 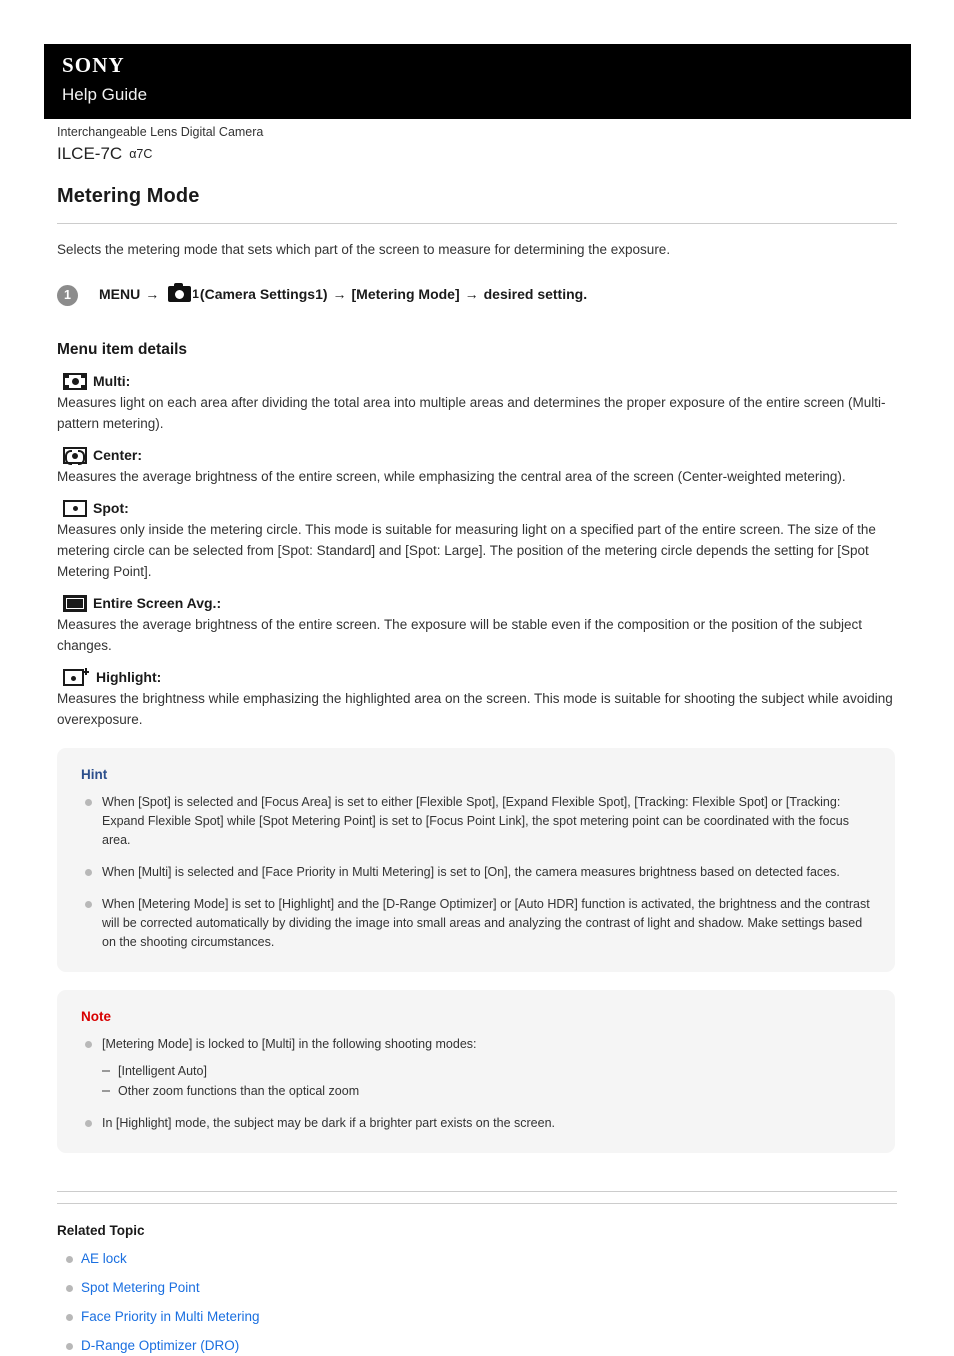 What do you see at coordinates (477, 154) in the screenshot?
I see `product-model-line: ILCE-7C α7C` at bounding box center [477, 154].